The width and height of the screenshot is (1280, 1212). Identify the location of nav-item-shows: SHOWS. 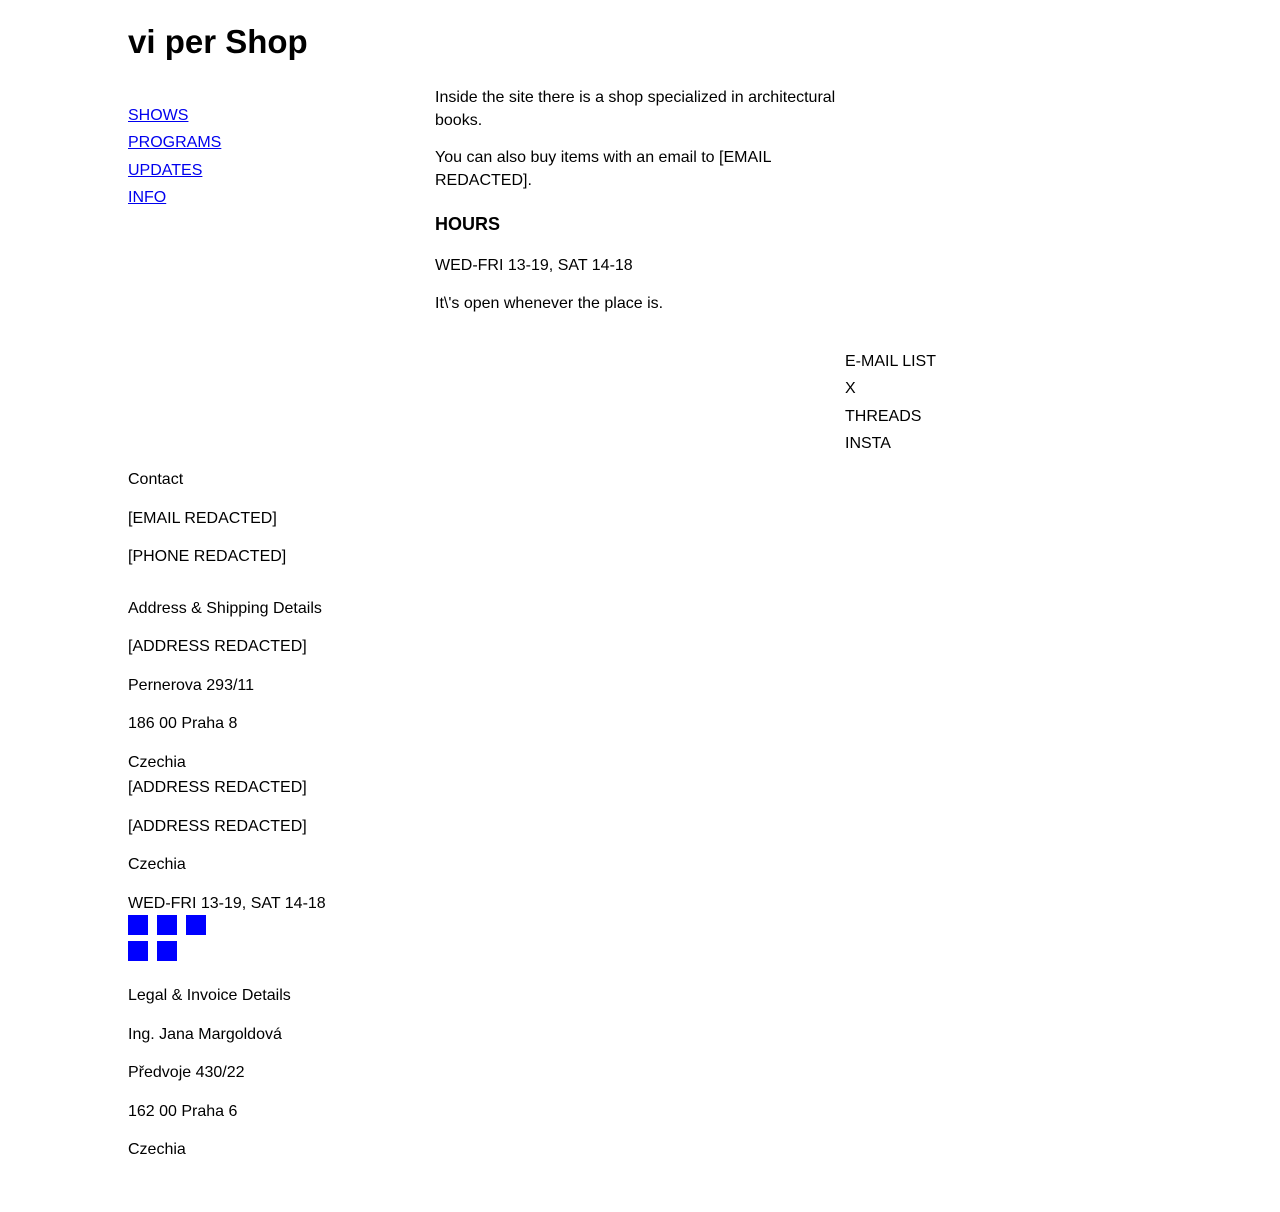
(174, 115).